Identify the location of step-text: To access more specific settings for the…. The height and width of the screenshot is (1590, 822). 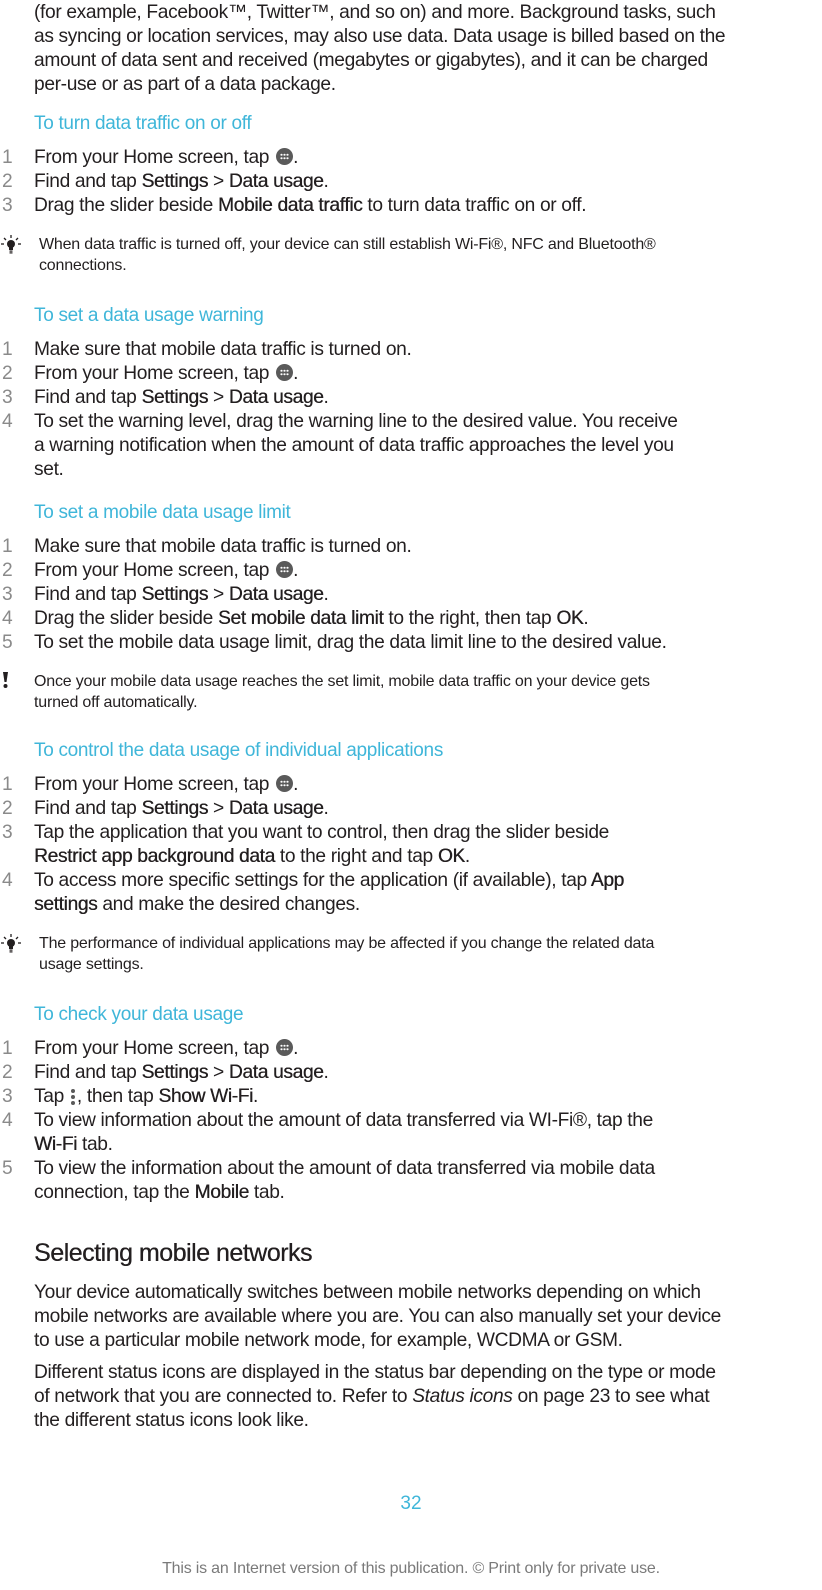
(414, 893).